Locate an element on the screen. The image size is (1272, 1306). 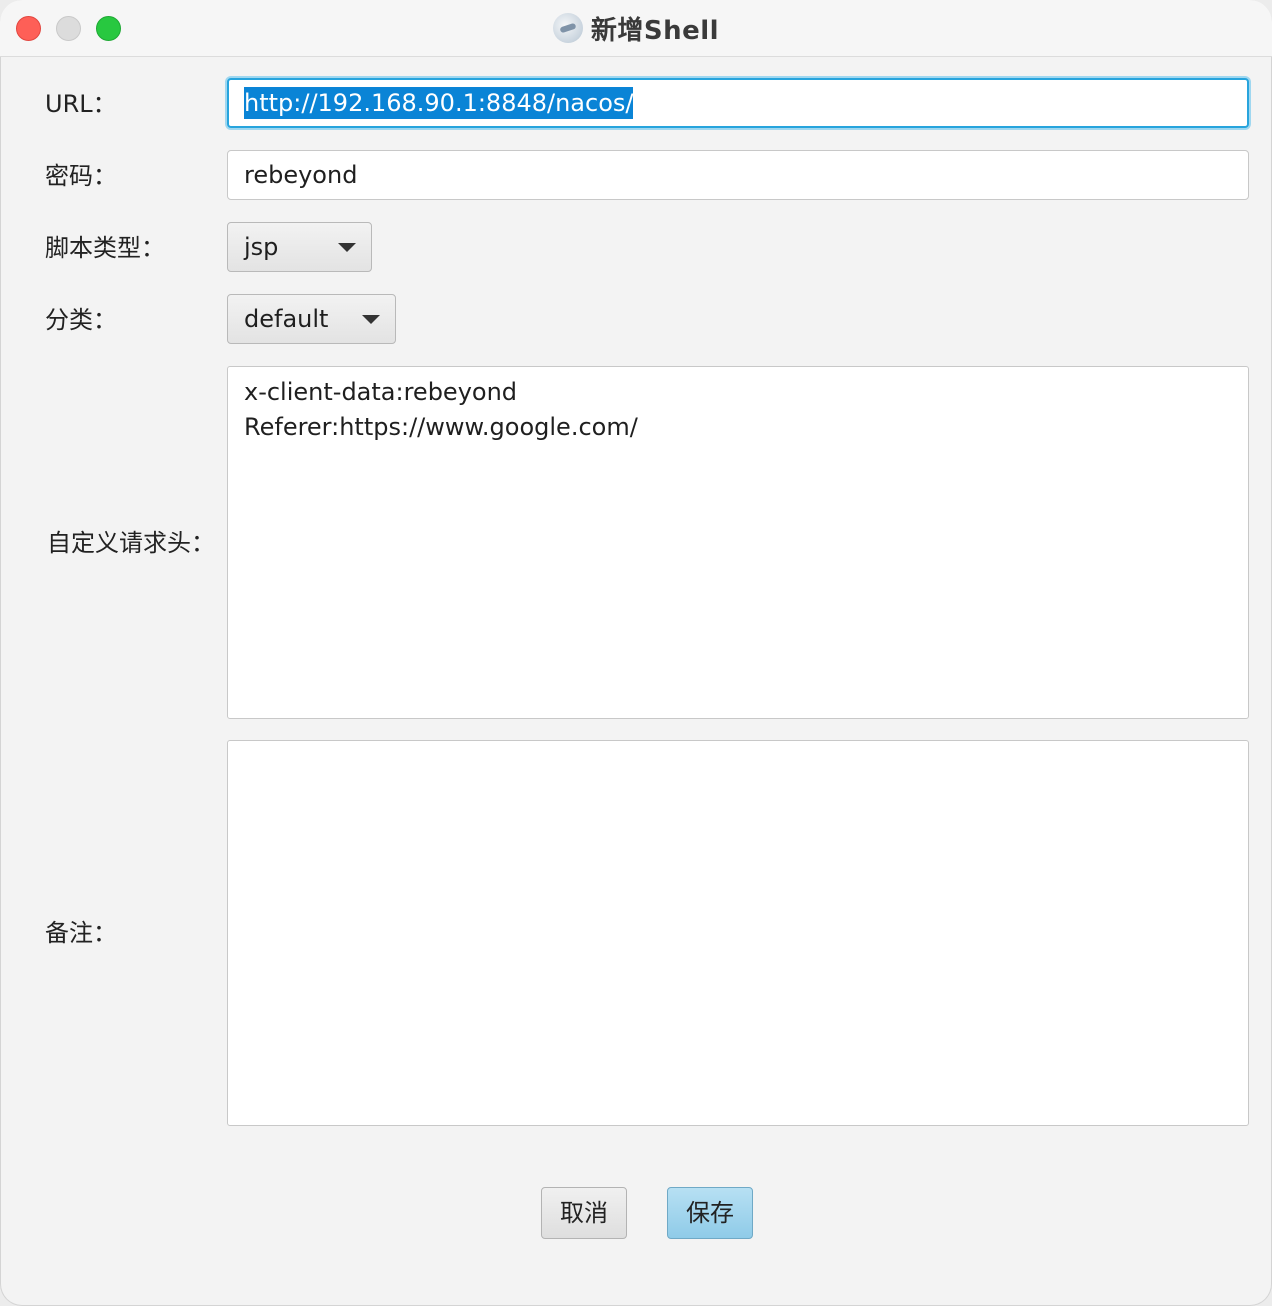
window-title-group: 新增Shell is located at coordinates (636, 28).